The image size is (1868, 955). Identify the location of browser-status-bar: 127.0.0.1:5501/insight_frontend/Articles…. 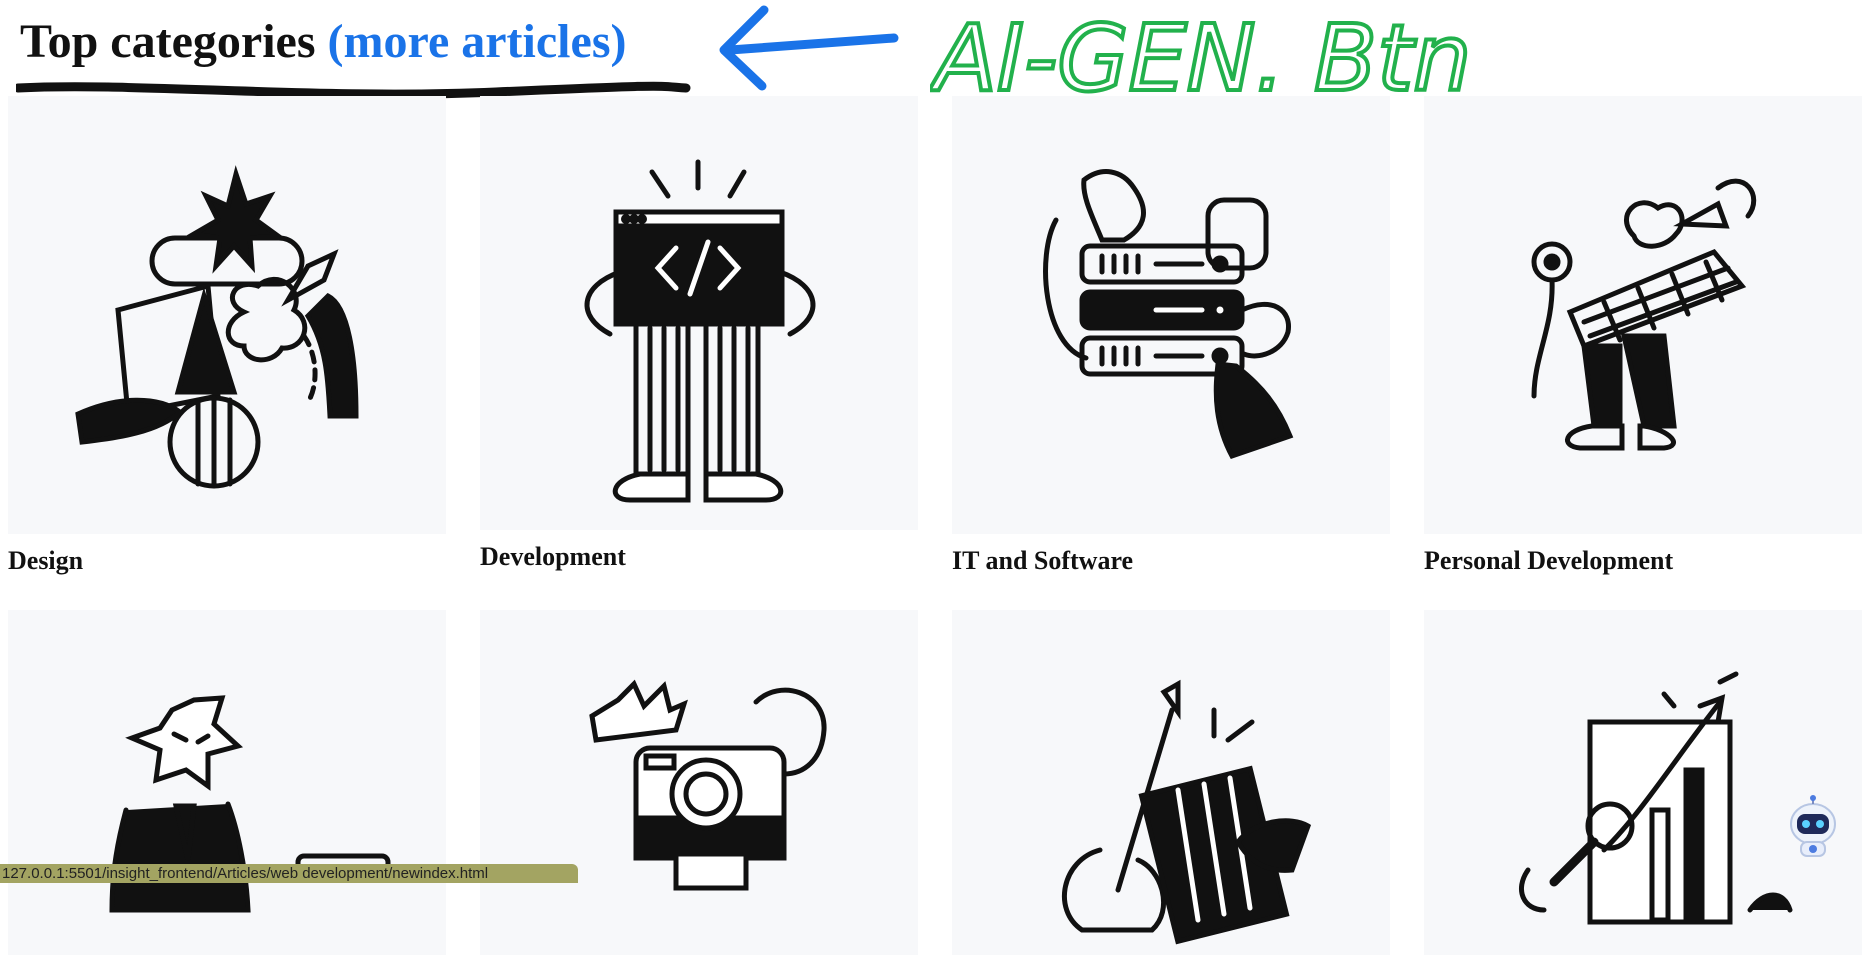
(289, 873).